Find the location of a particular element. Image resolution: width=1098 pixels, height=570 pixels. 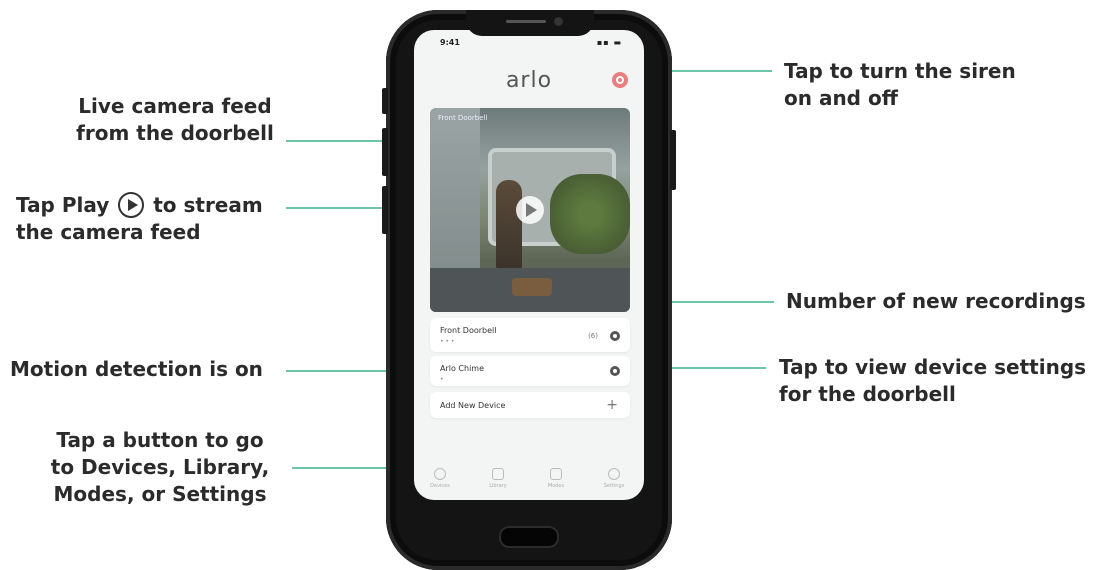

callout-play: Tap Play to stream the camera feed is located at coordinates (139, 218).